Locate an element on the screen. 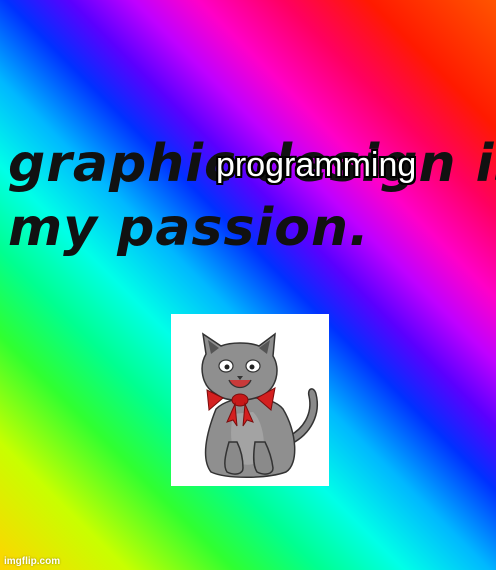 Image resolution: width=496 pixels, height=570 pixels. caption-line-2: my passion. is located at coordinates (189, 228).